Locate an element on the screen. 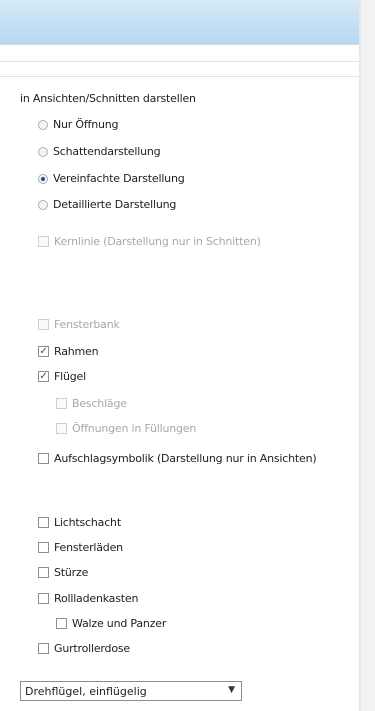 The height and width of the screenshot is (711, 375). radio-label: Schattendarstellung is located at coordinates (107, 151).